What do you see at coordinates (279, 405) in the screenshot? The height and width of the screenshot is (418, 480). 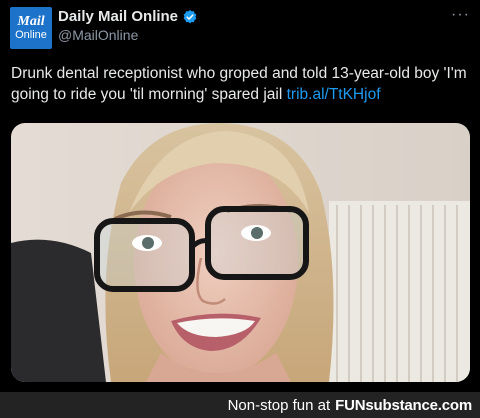 I see `footer-prefix: Non-stop fun at` at bounding box center [279, 405].